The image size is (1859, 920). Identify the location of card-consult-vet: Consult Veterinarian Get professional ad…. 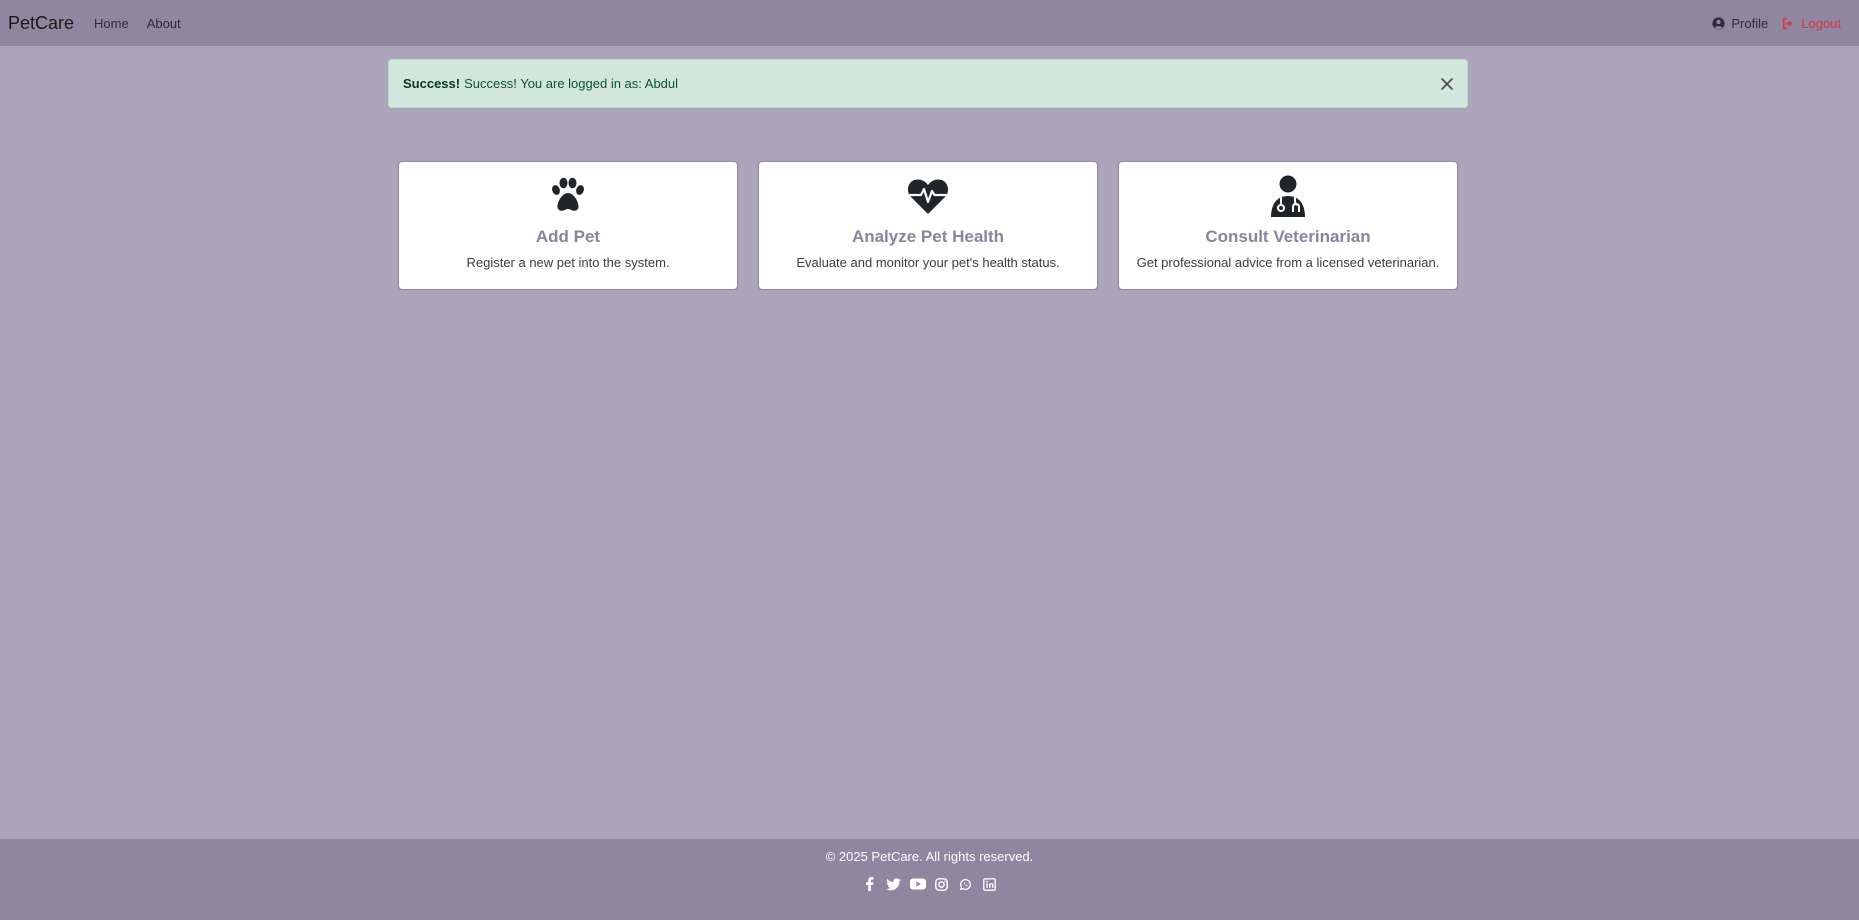
(1288, 225).